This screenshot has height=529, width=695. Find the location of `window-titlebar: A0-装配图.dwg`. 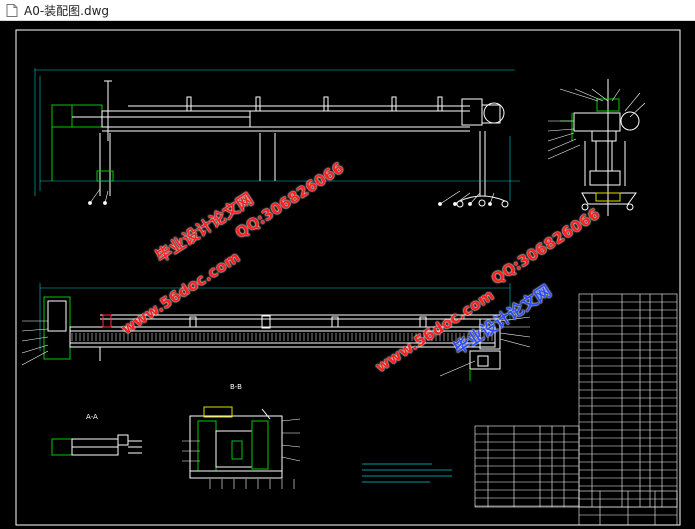

window-titlebar: A0-装配图.dwg is located at coordinates (347, 10).